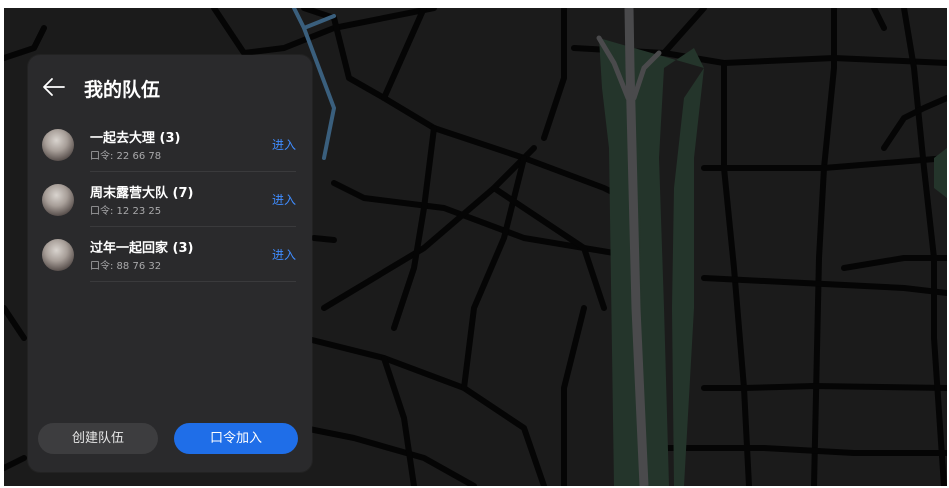  I want to click on team-name: 一起去大理 (3), so click(135, 138).